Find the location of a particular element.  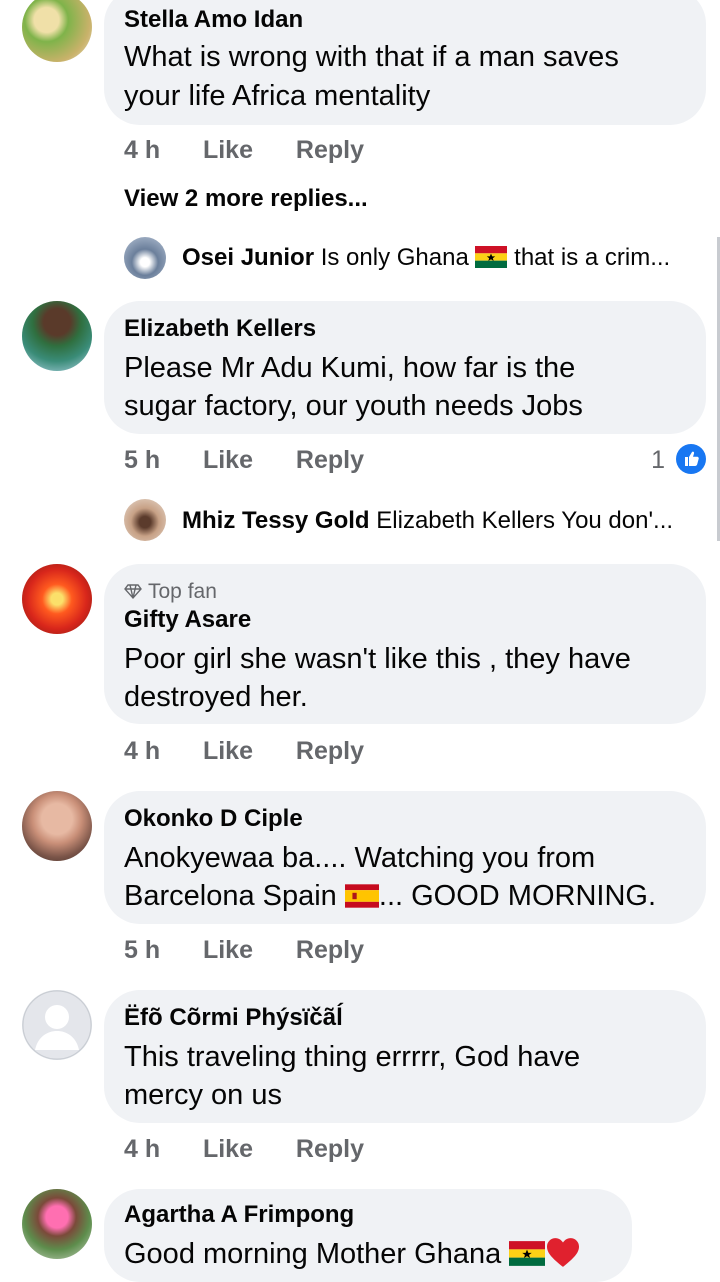

comment-text-line: sugar factory, our youth needs Jobs is located at coordinates (353, 406).